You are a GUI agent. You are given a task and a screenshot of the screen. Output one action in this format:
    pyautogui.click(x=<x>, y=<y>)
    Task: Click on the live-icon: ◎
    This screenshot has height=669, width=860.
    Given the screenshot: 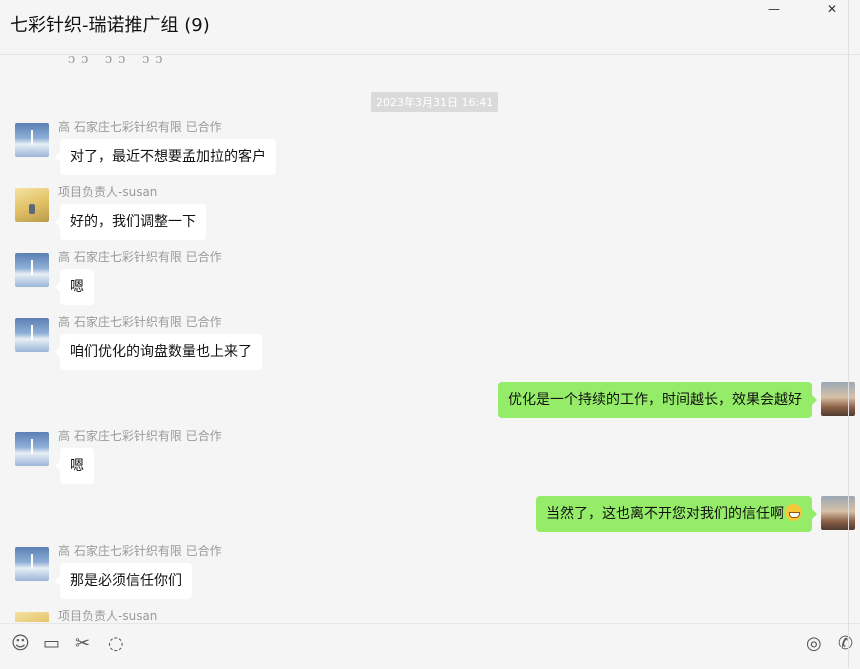 What is the action you would take?
    pyautogui.click(x=814, y=644)
    